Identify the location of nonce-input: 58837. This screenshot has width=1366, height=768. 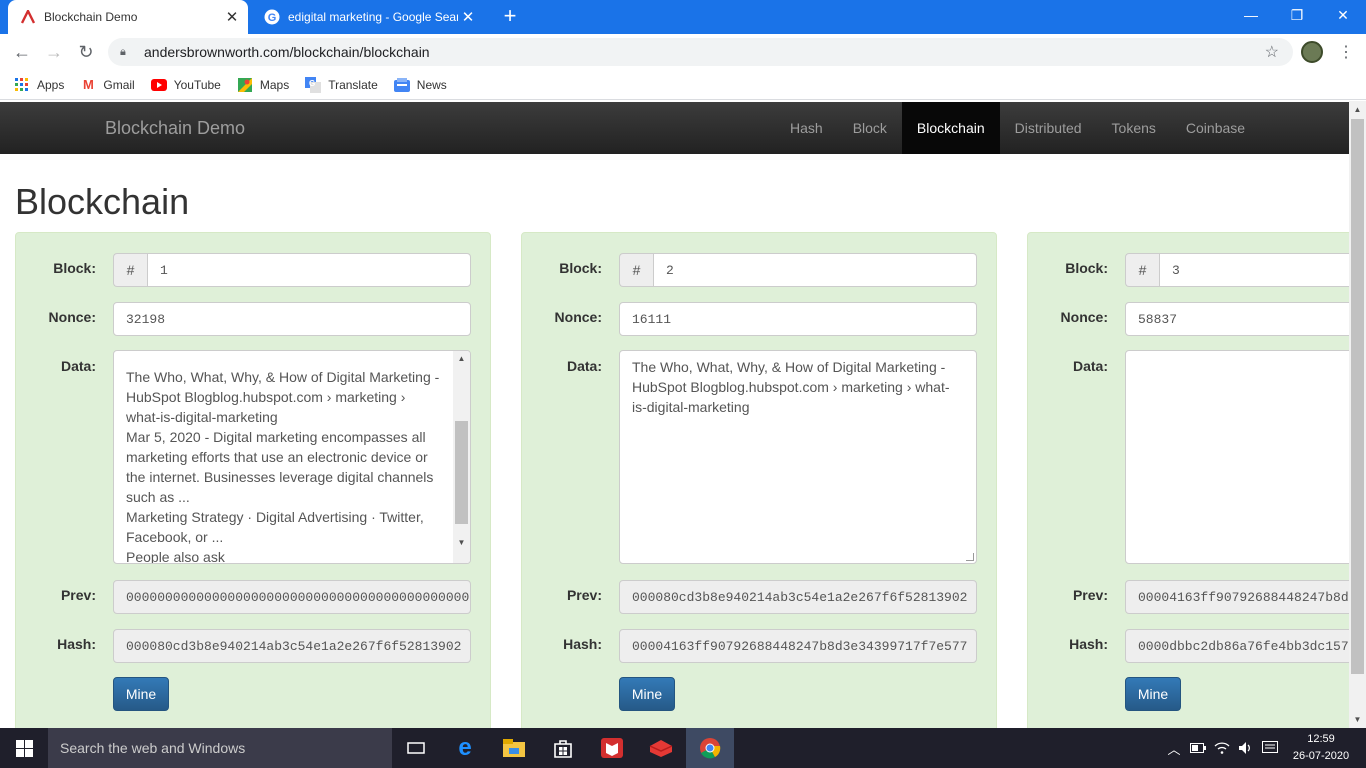
(1237, 319).